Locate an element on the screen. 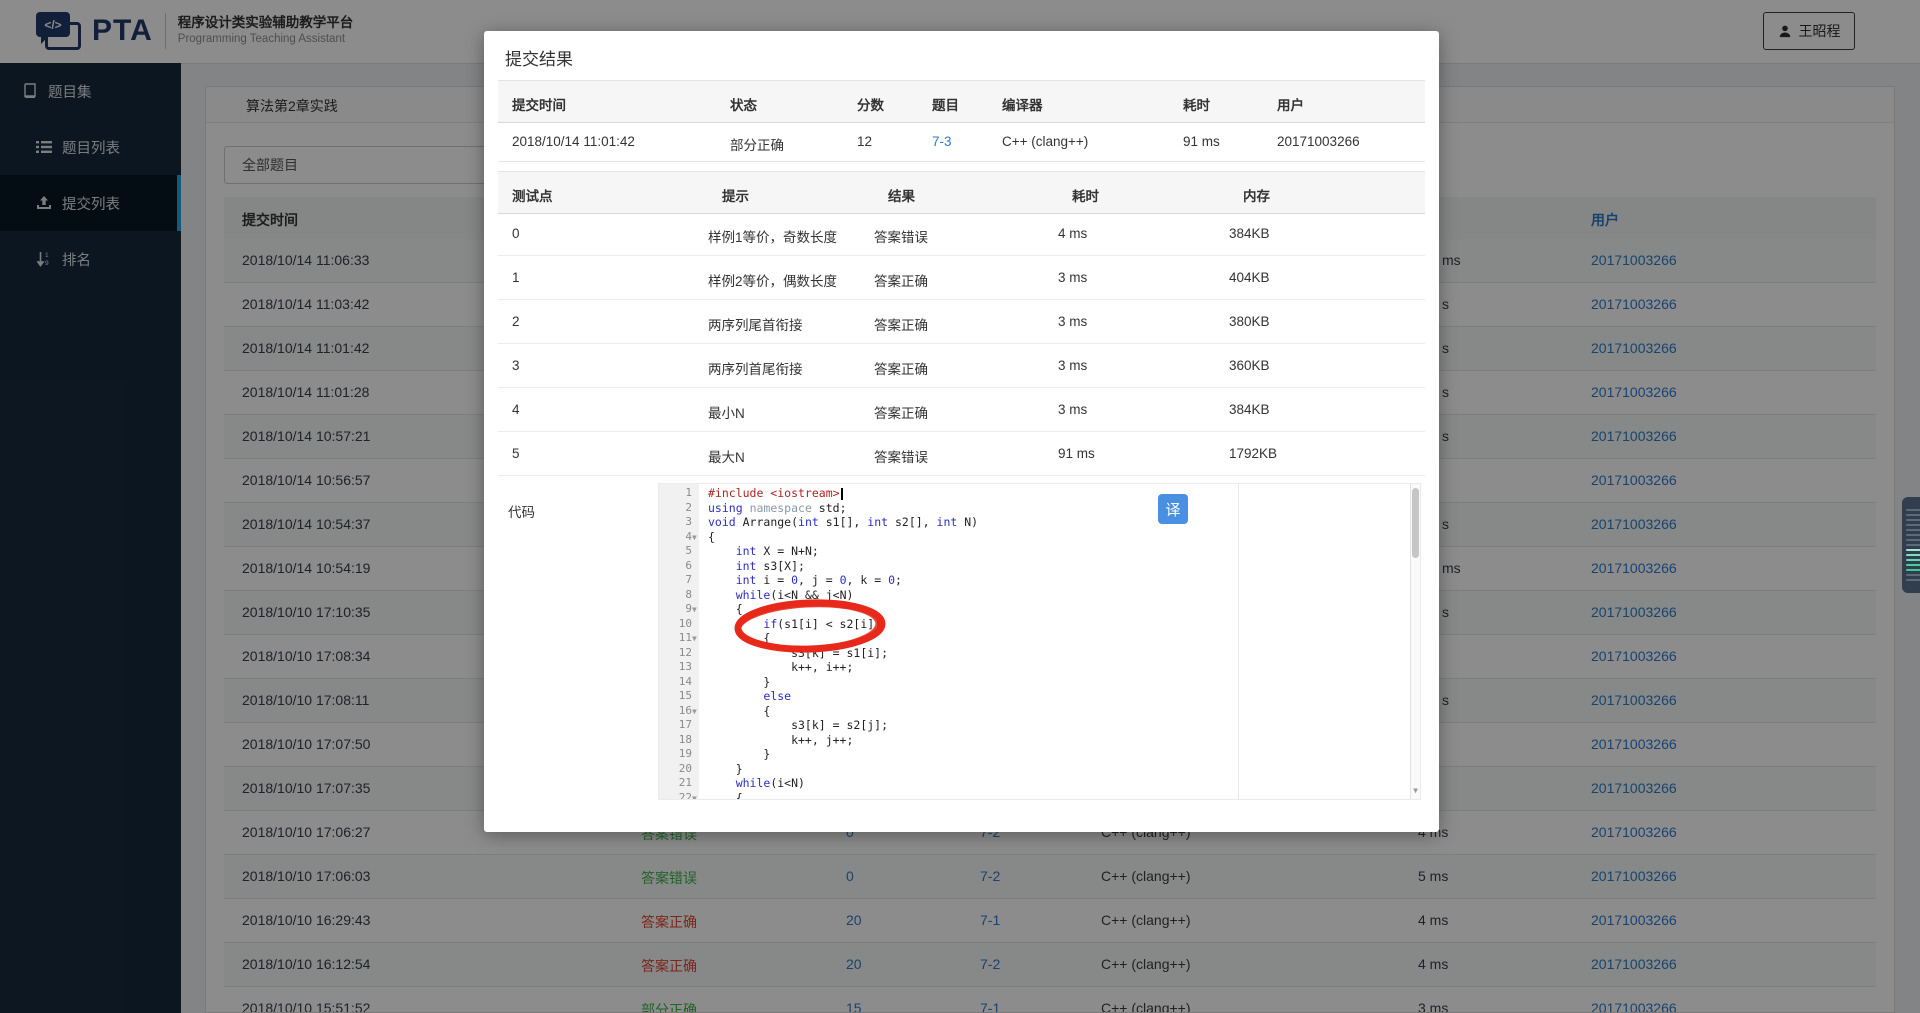  code-line-21: 21 while(i<N) is located at coordinates (1034, 783).